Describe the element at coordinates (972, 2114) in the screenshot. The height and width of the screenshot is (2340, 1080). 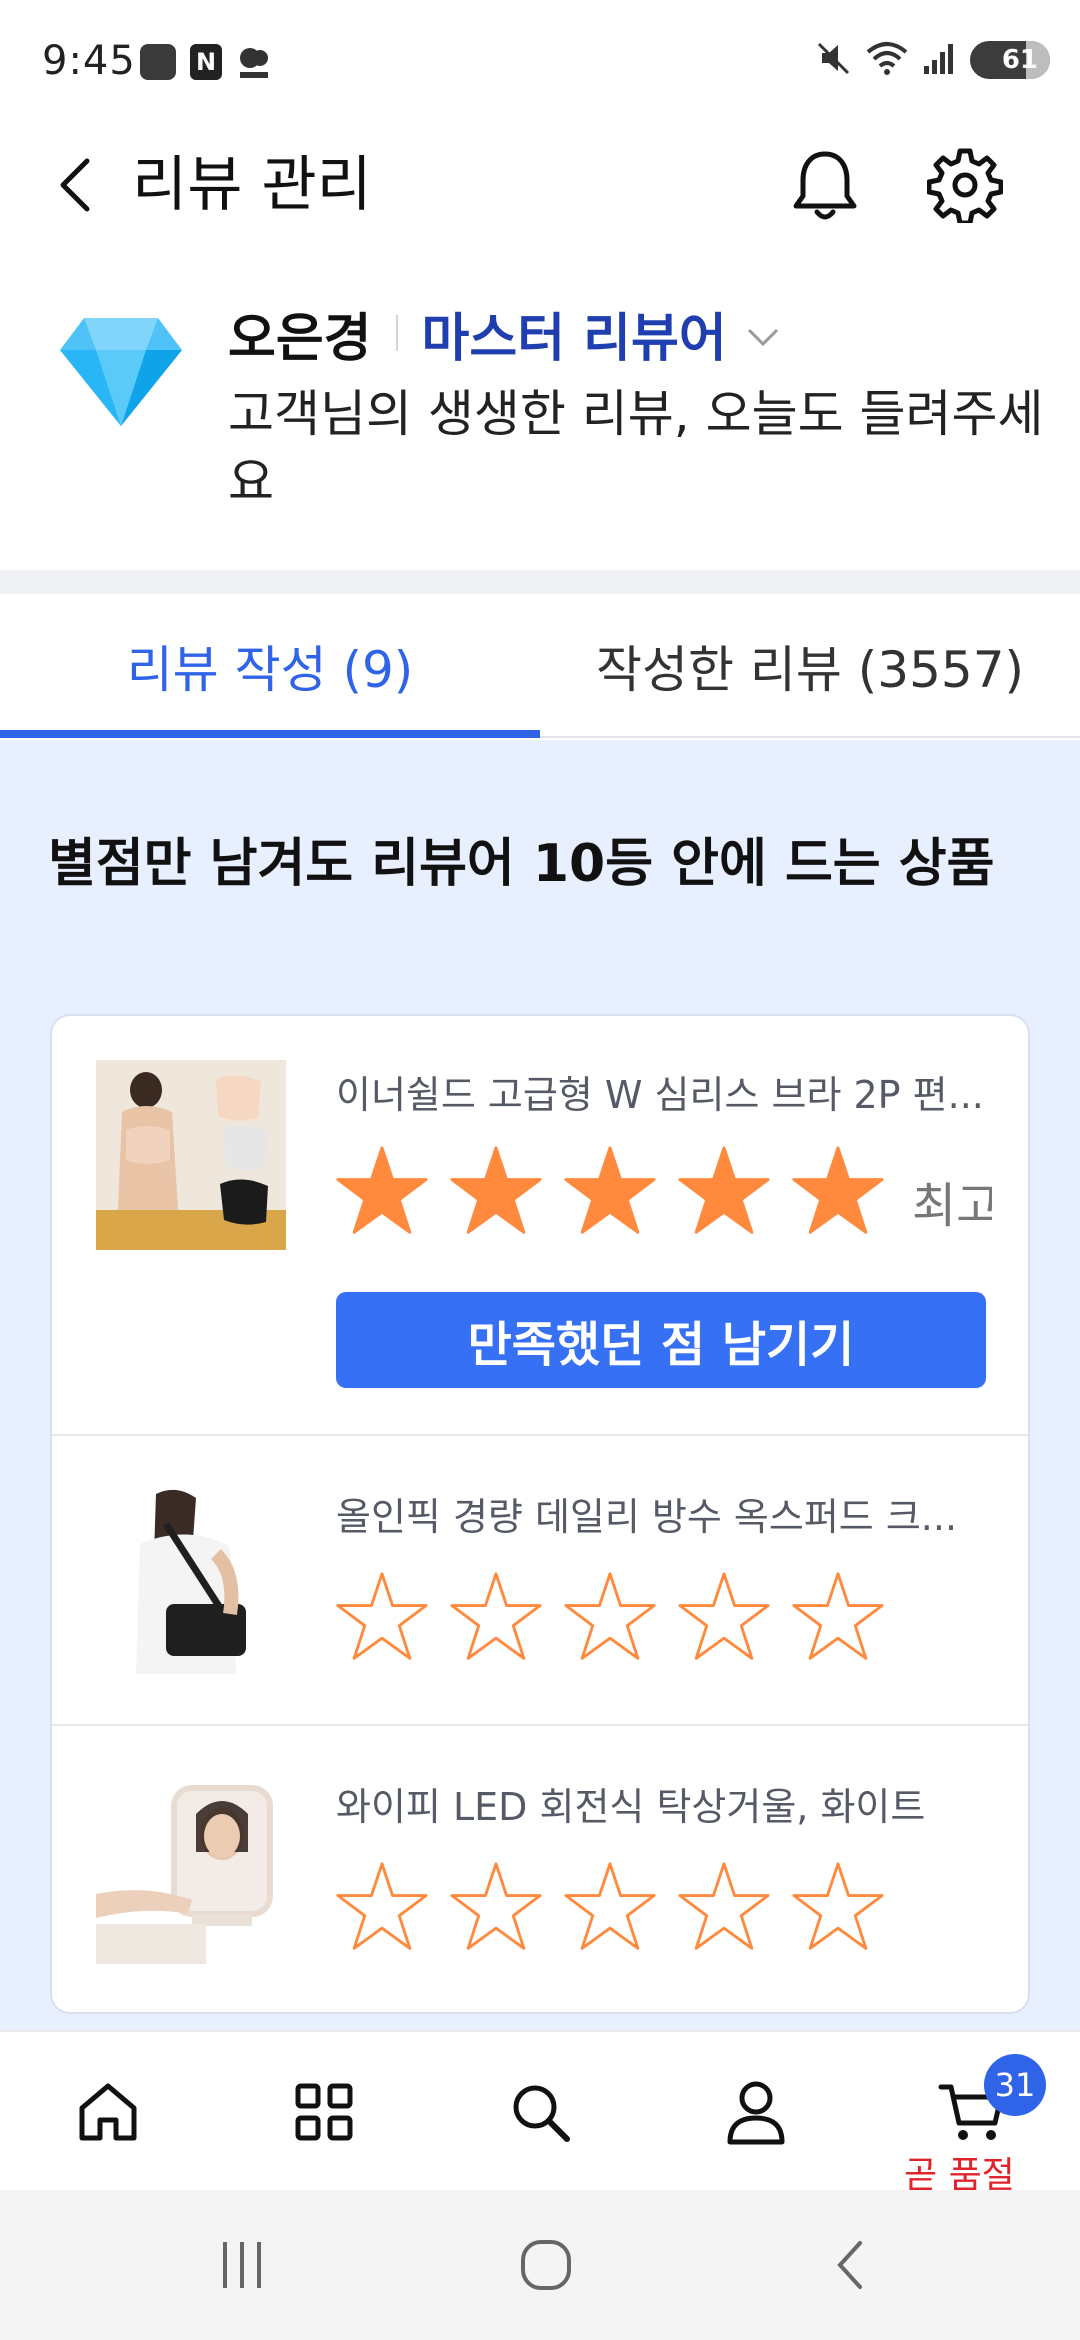
I see `nav-cart: 31 곧 품절` at that location.